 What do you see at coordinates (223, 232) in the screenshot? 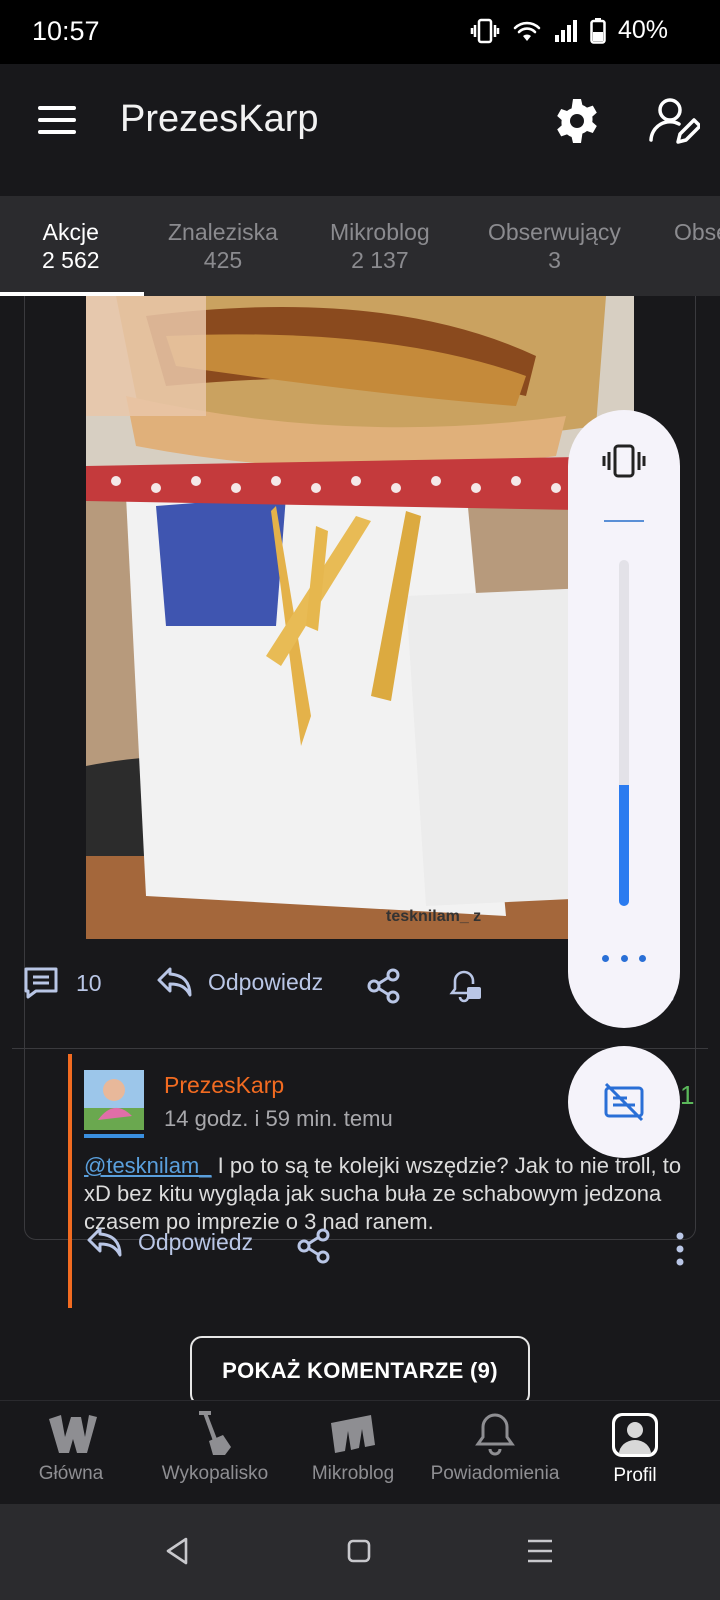
I see `tab-label: Znaleziska` at bounding box center [223, 232].